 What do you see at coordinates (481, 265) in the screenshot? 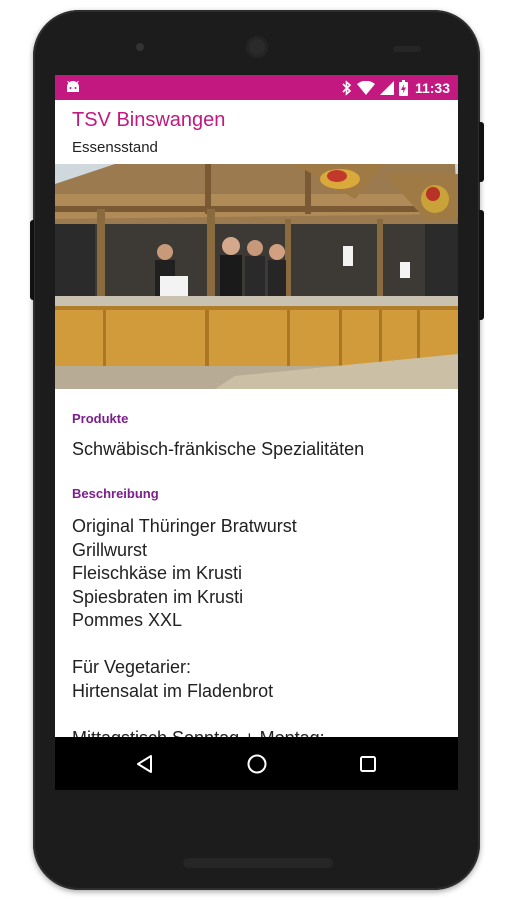
I see `volume-button` at bounding box center [481, 265].